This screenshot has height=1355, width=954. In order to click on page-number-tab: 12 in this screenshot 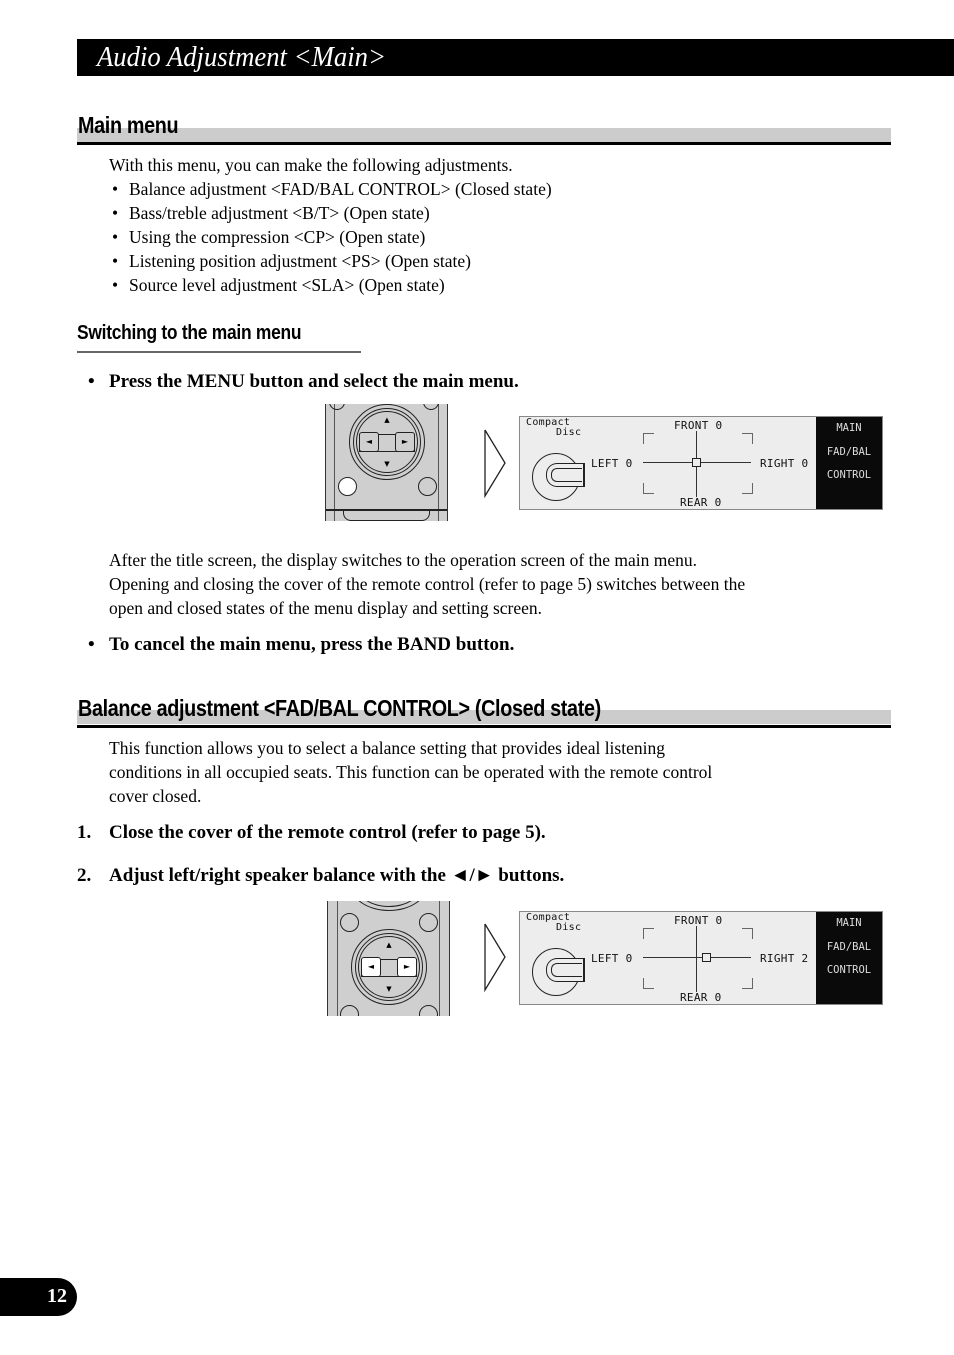, I will do `click(38, 1297)`.